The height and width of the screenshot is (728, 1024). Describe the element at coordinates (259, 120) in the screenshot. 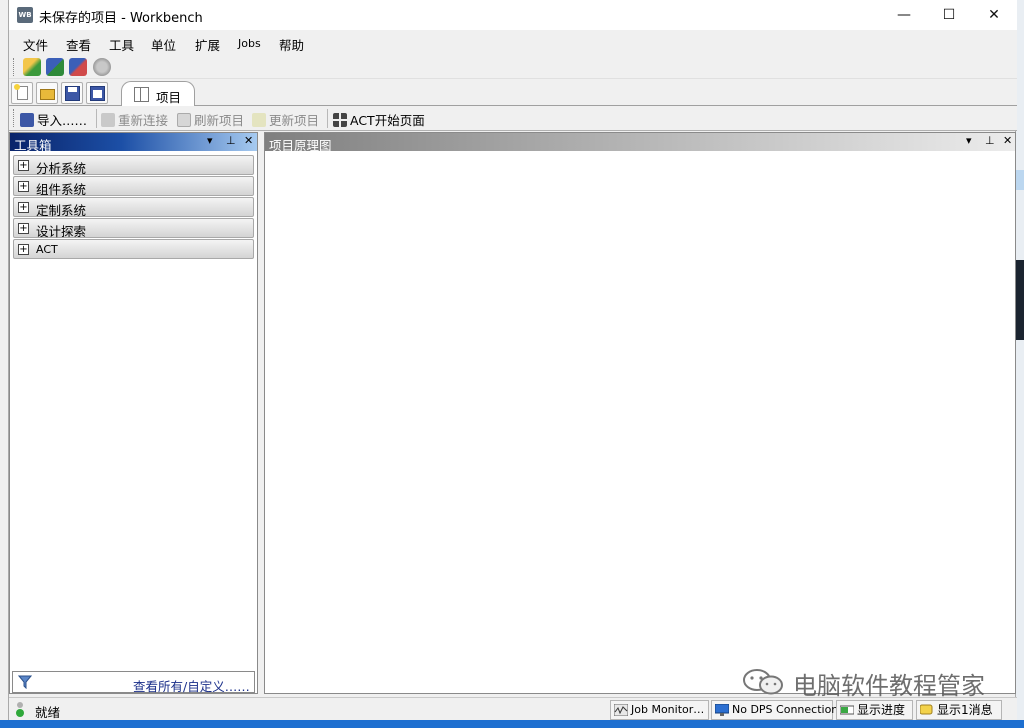

I see `lightning-icon` at that location.